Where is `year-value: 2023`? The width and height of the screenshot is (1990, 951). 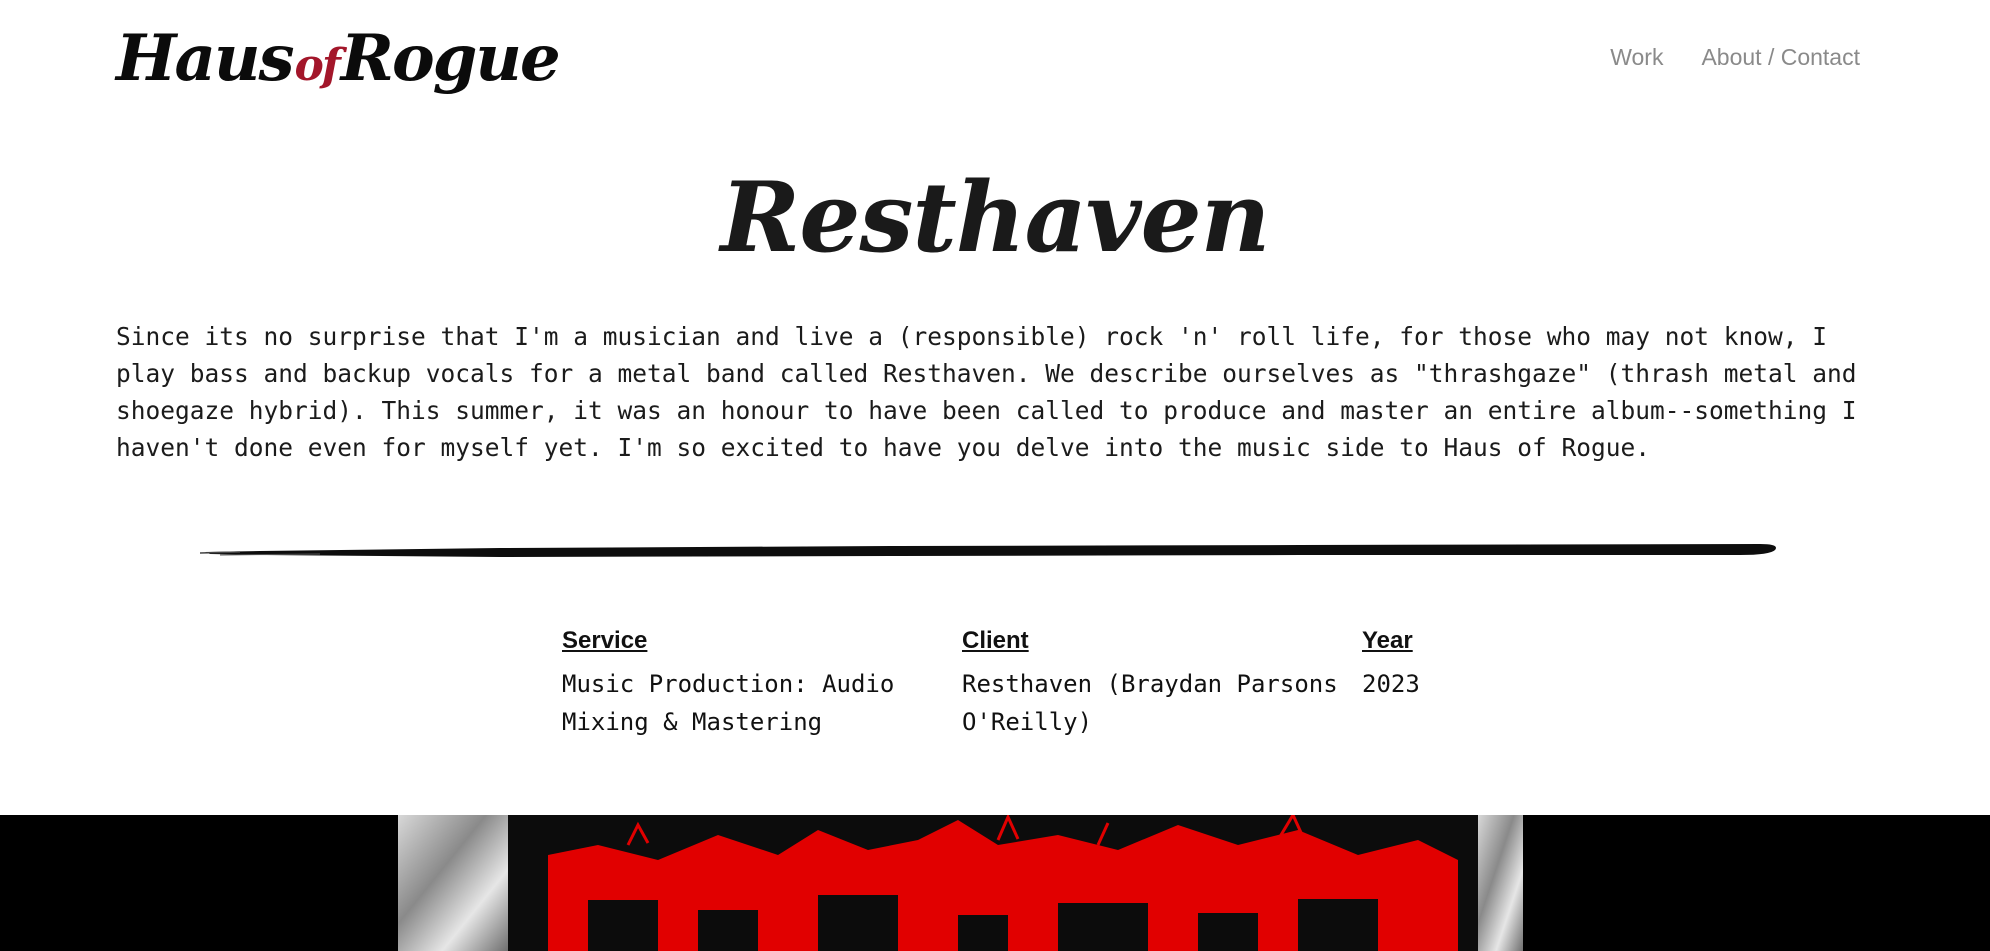
year-value: 2023 is located at coordinates (1391, 684).